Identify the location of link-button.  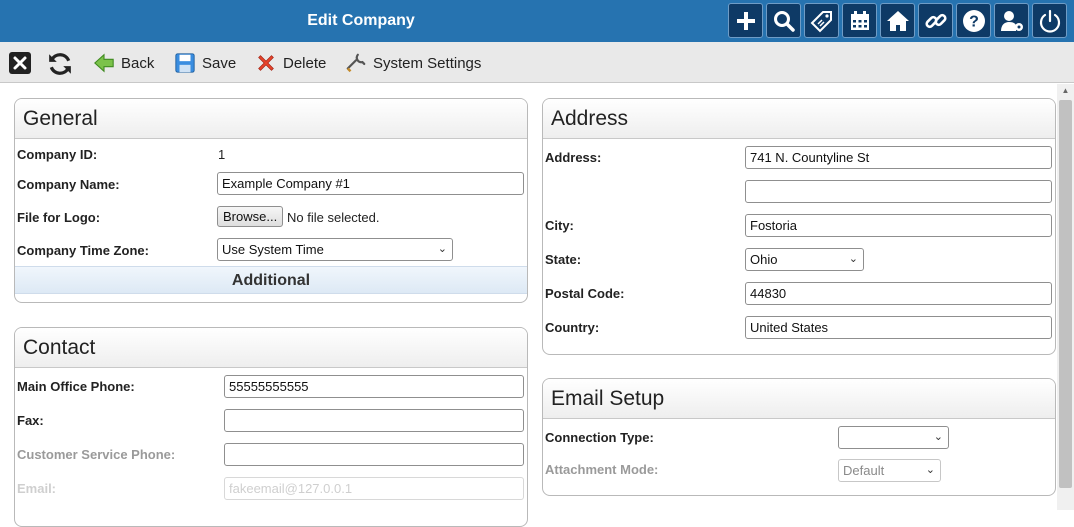
(935, 20).